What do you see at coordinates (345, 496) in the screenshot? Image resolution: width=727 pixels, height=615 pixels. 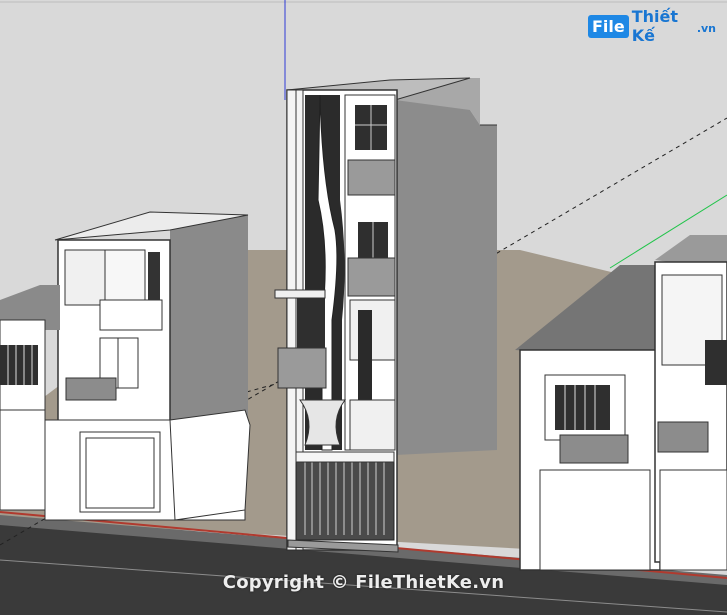 I see `main-gate` at bounding box center [345, 496].